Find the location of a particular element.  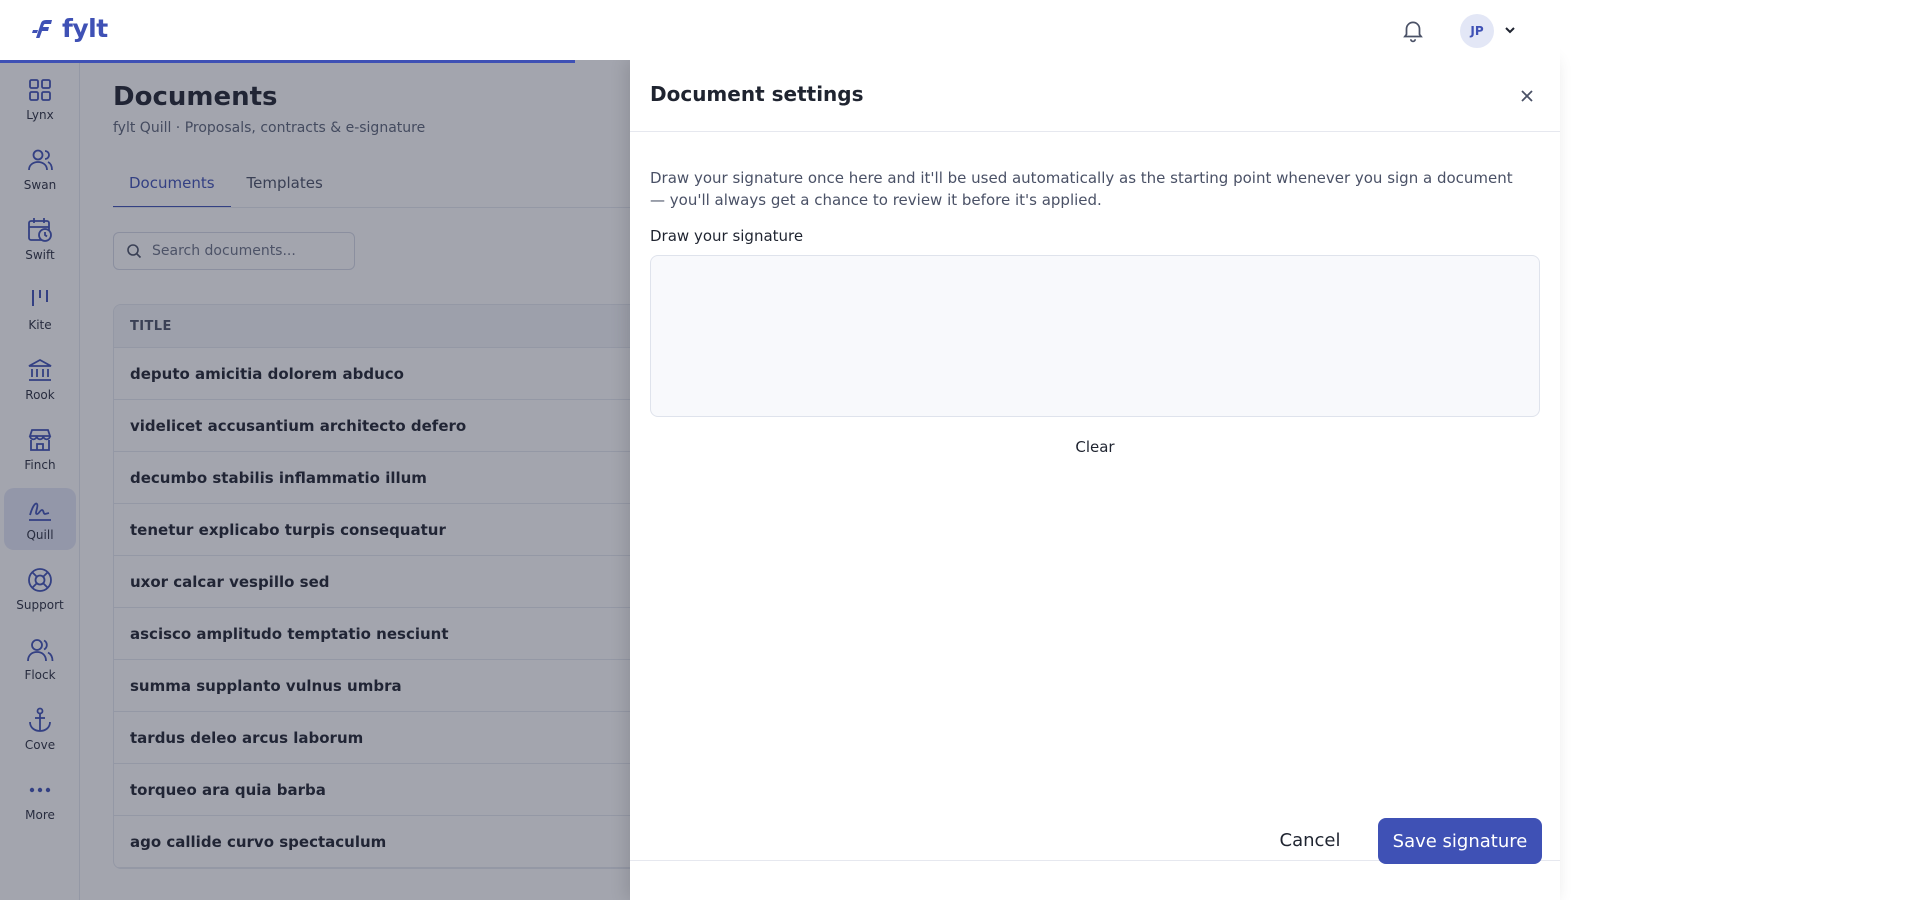

dialog-title: Document settings is located at coordinates (757, 94).